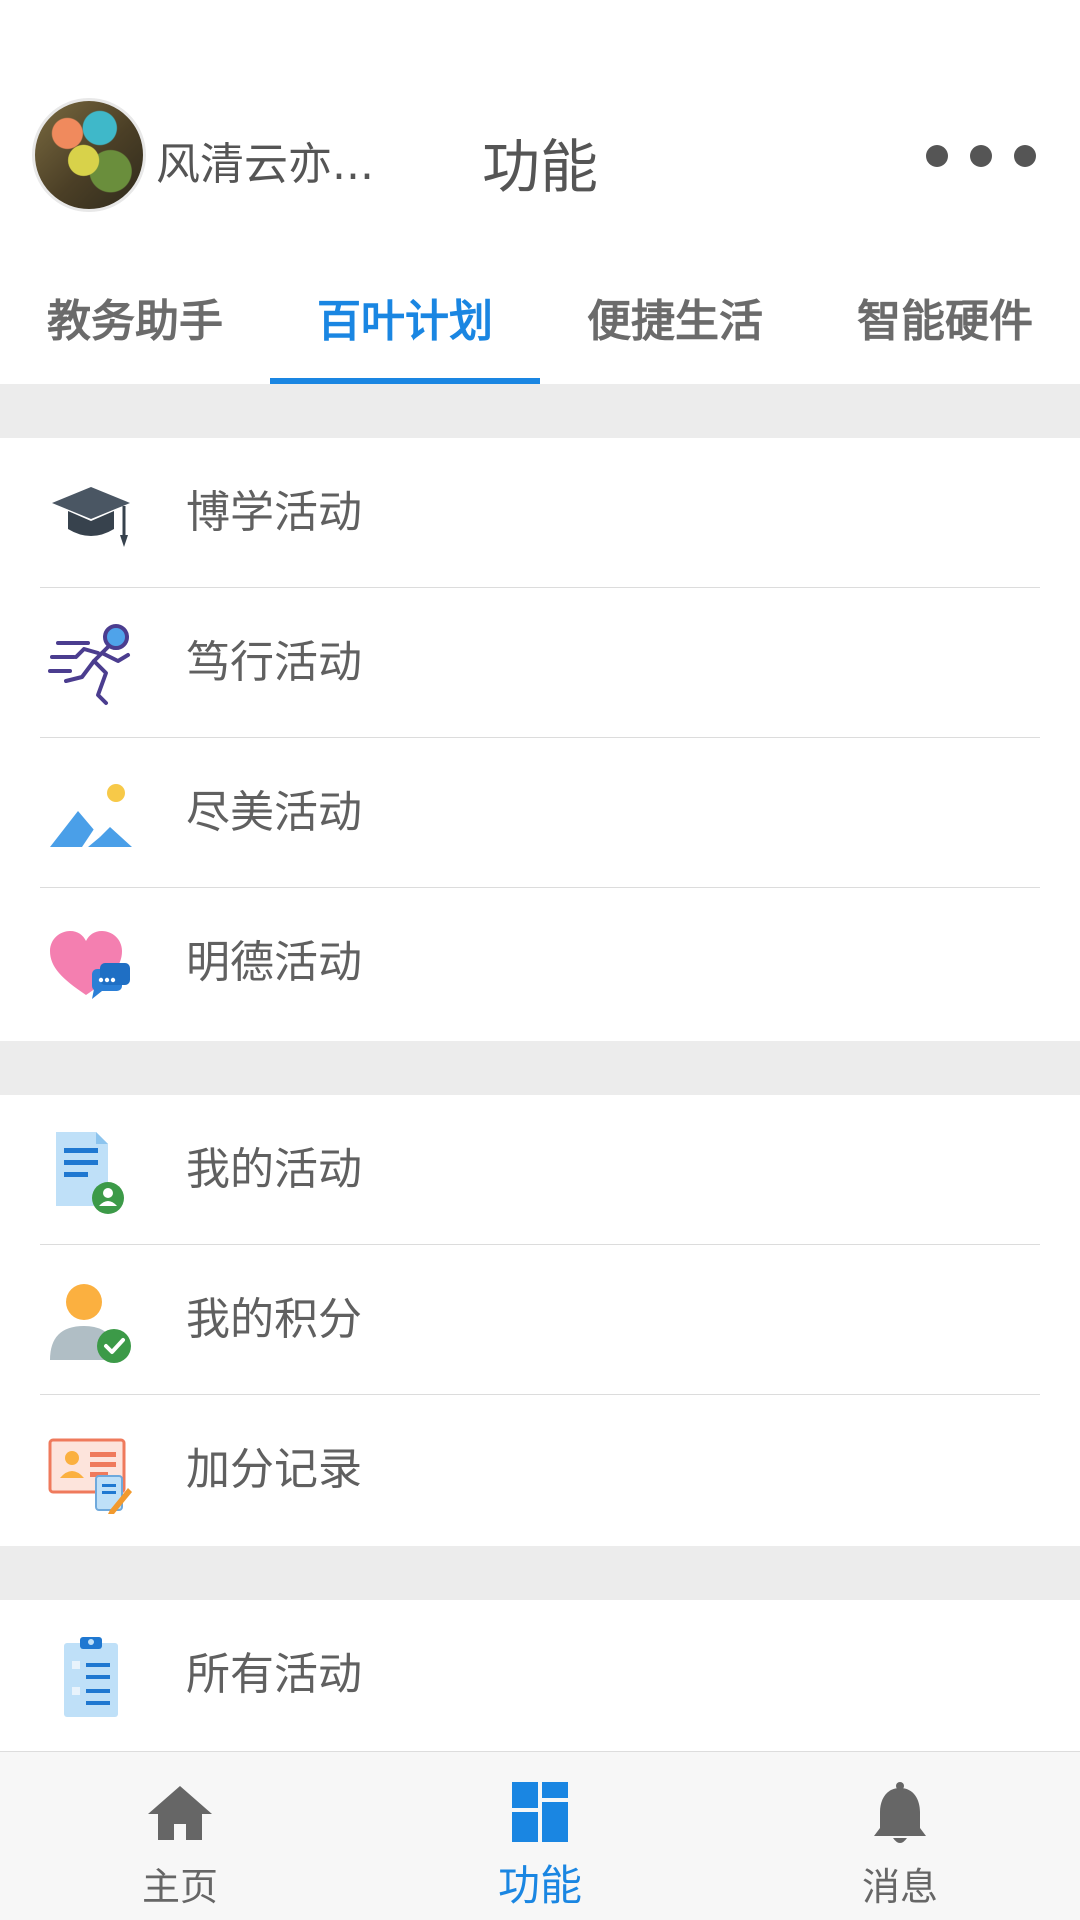 The image size is (1080, 1920). What do you see at coordinates (274, 962) in the screenshot?
I see `list-item-label: 明德活动` at bounding box center [274, 962].